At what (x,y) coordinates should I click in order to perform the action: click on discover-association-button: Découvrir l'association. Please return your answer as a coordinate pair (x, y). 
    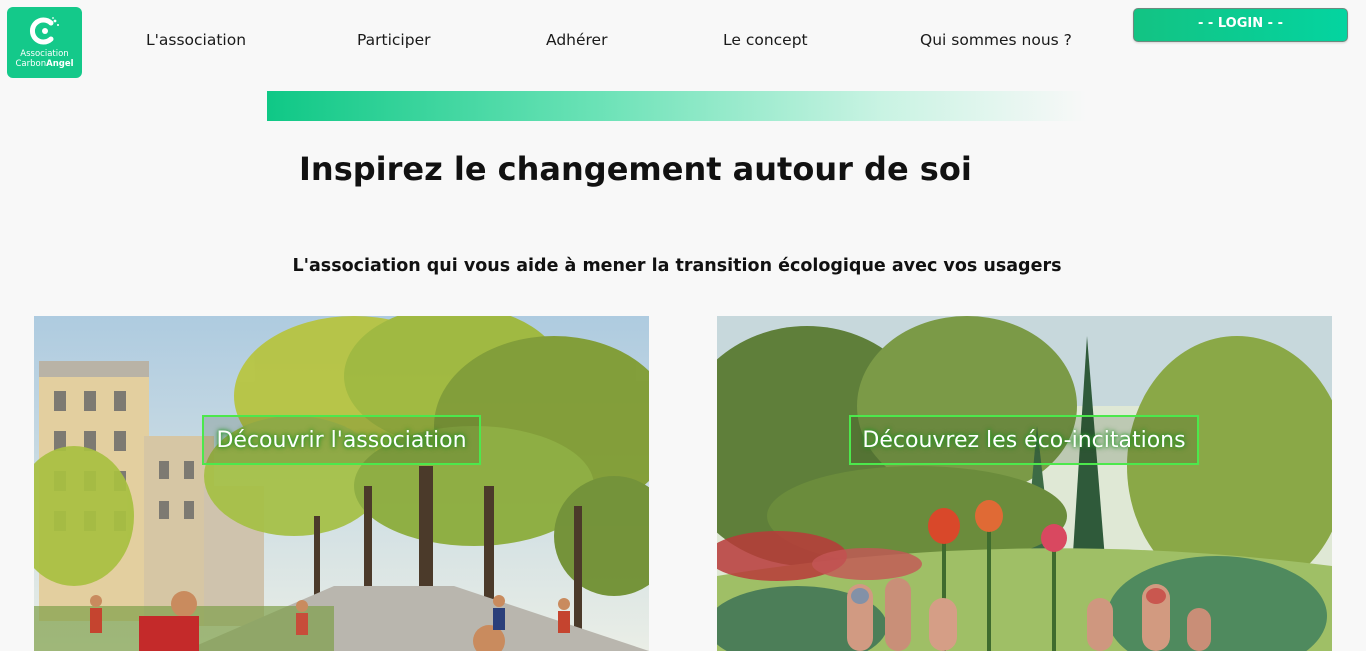
    Looking at the image, I should click on (341, 440).